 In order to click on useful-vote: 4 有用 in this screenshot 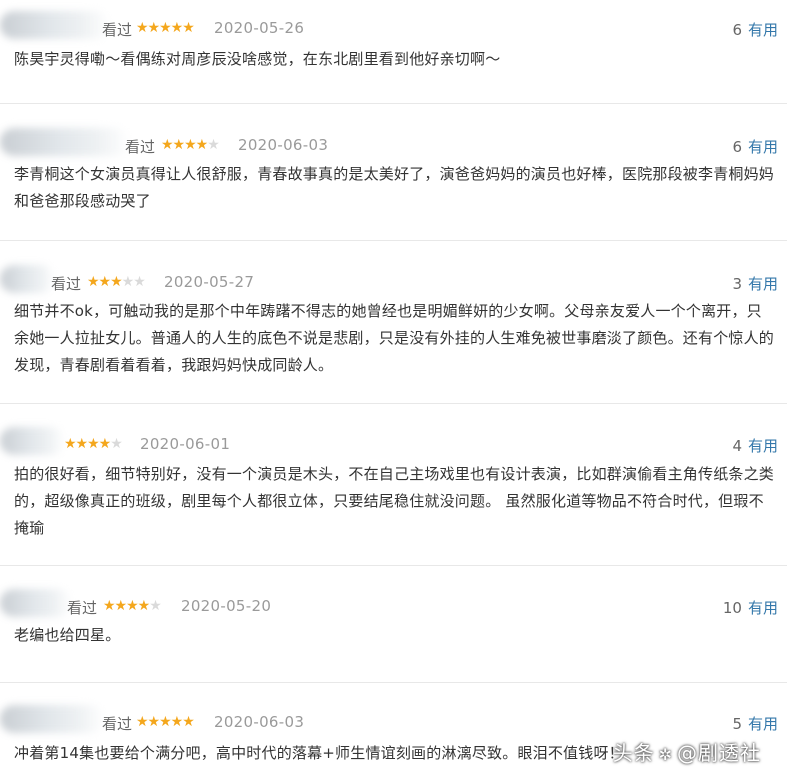, I will do `click(755, 445)`.